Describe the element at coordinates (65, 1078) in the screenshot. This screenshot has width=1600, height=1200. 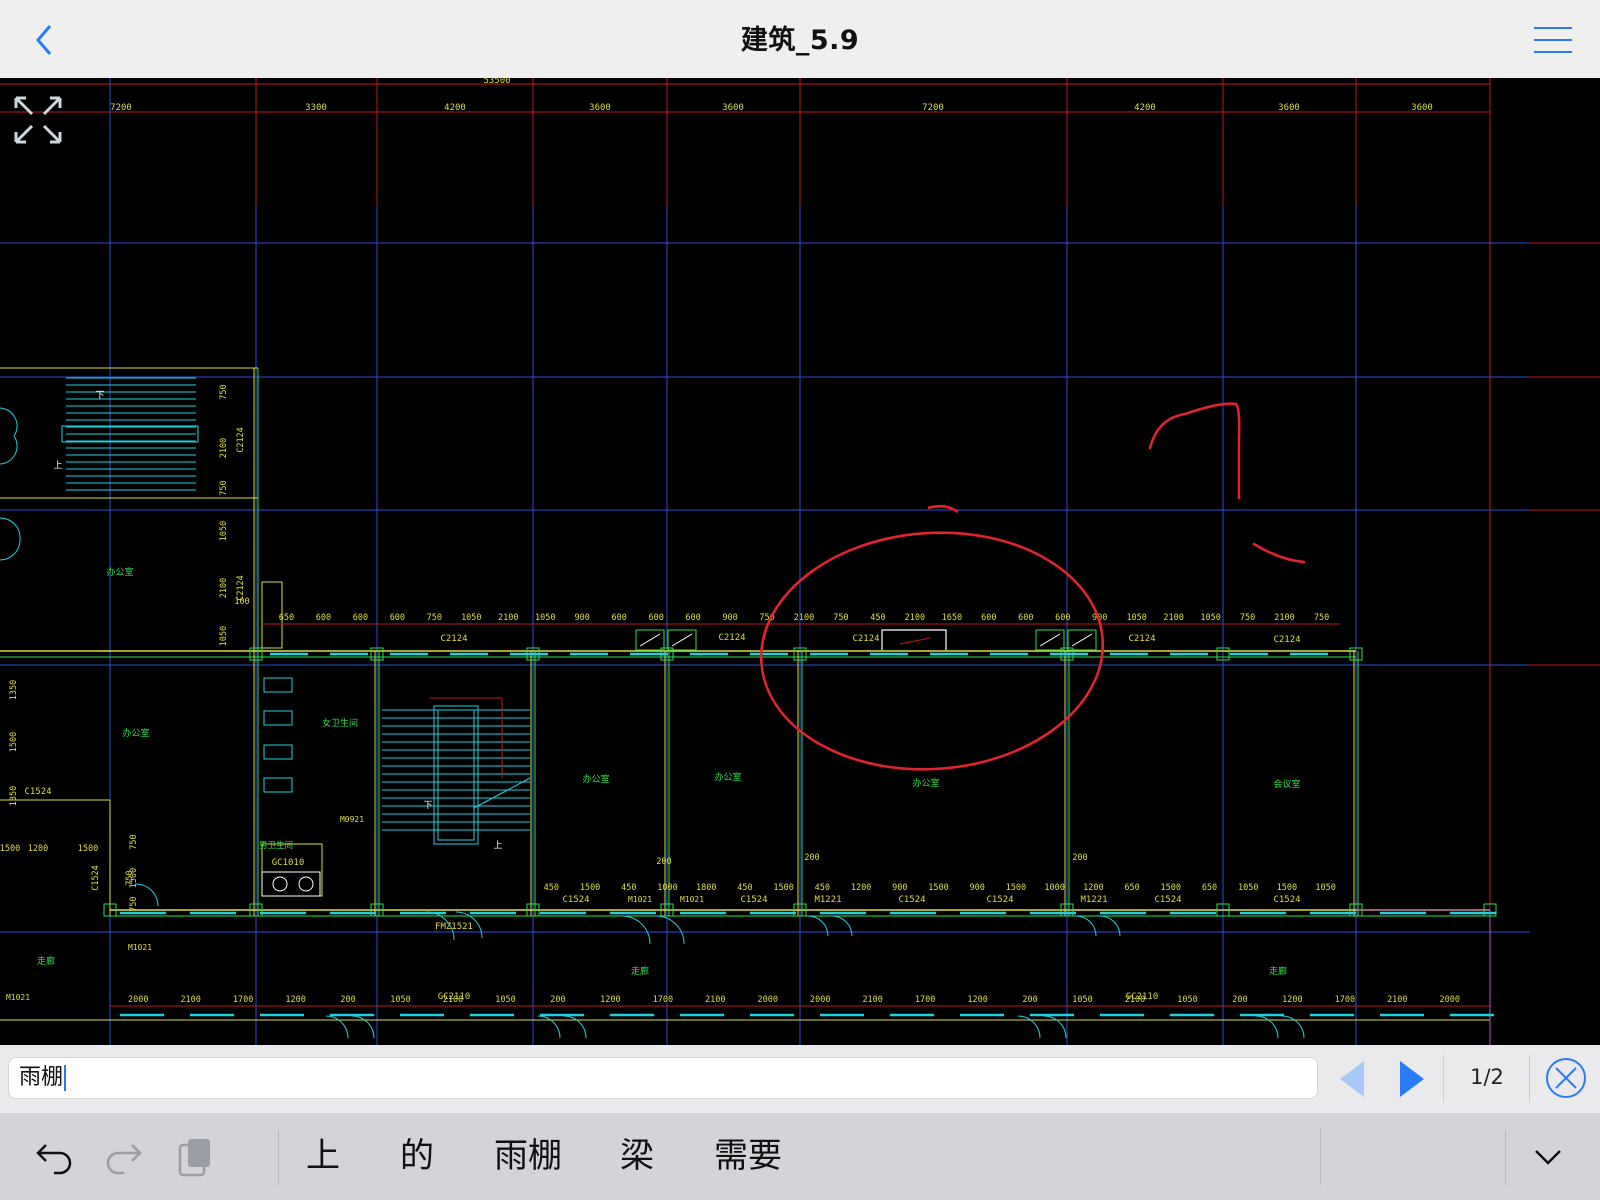
I see `text-caret` at that location.